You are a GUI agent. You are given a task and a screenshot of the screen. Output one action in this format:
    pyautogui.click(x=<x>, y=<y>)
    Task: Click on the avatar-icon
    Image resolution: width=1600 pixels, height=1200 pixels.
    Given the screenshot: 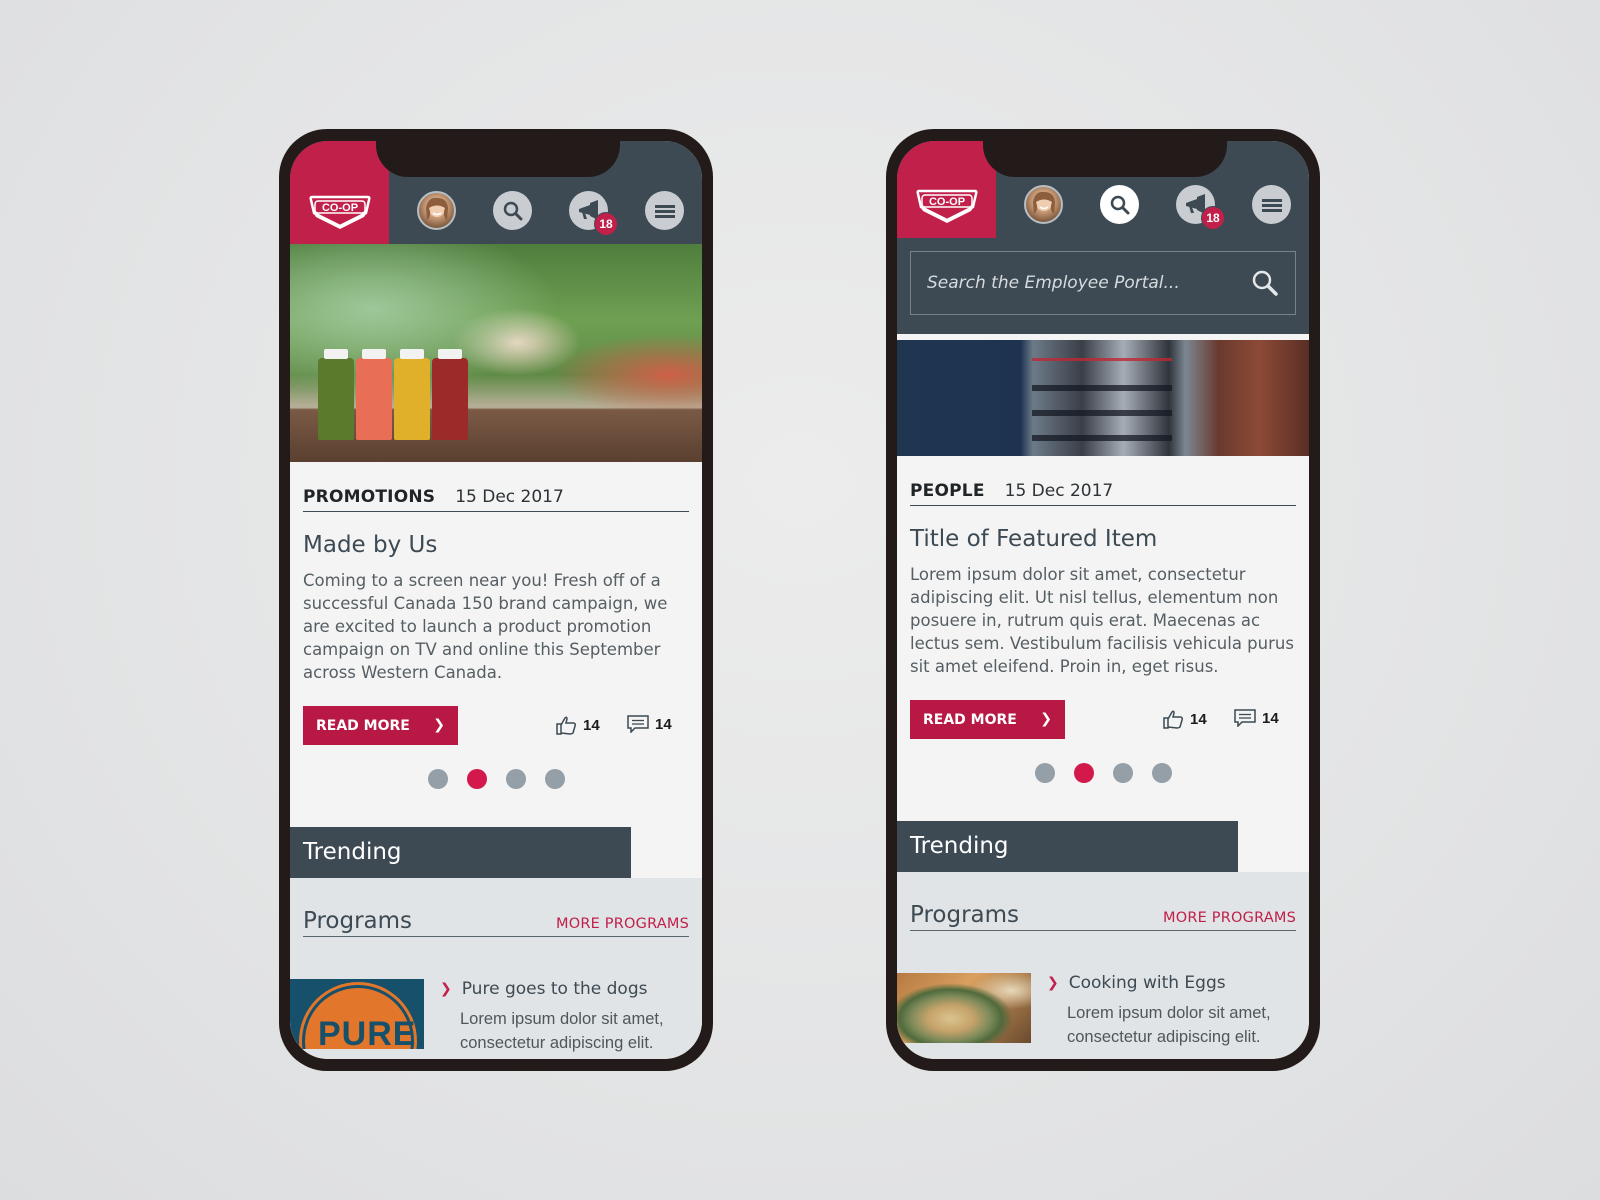 What is the action you would take?
    pyautogui.click(x=1043, y=202)
    